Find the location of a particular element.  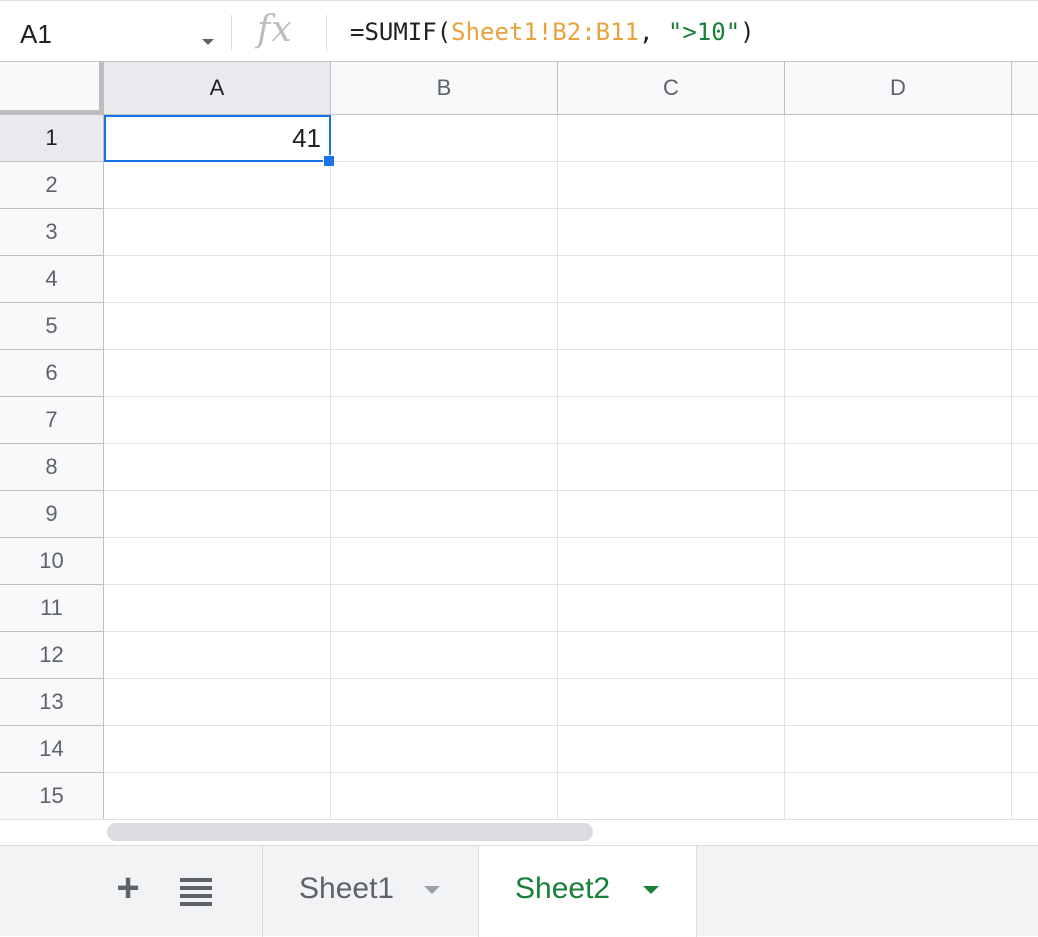

cell-c1 is located at coordinates (671, 138).